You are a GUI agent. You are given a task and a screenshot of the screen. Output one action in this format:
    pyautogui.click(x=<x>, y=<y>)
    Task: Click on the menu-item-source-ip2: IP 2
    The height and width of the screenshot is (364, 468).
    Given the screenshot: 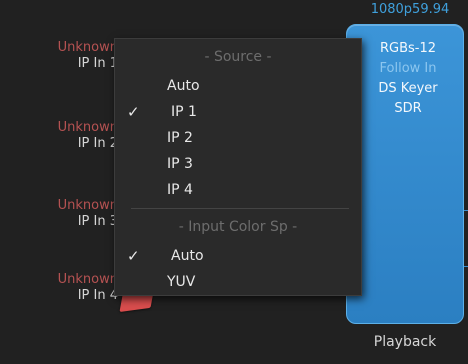 What is the action you would take?
    pyautogui.click(x=238, y=138)
    